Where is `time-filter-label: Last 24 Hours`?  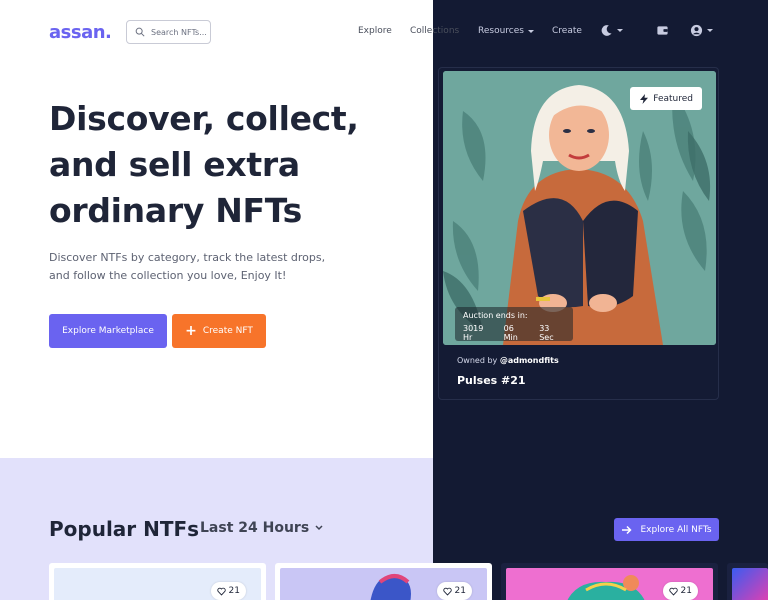 time-filter-label: Last 24 Hours is located at coordinates (255, 528).